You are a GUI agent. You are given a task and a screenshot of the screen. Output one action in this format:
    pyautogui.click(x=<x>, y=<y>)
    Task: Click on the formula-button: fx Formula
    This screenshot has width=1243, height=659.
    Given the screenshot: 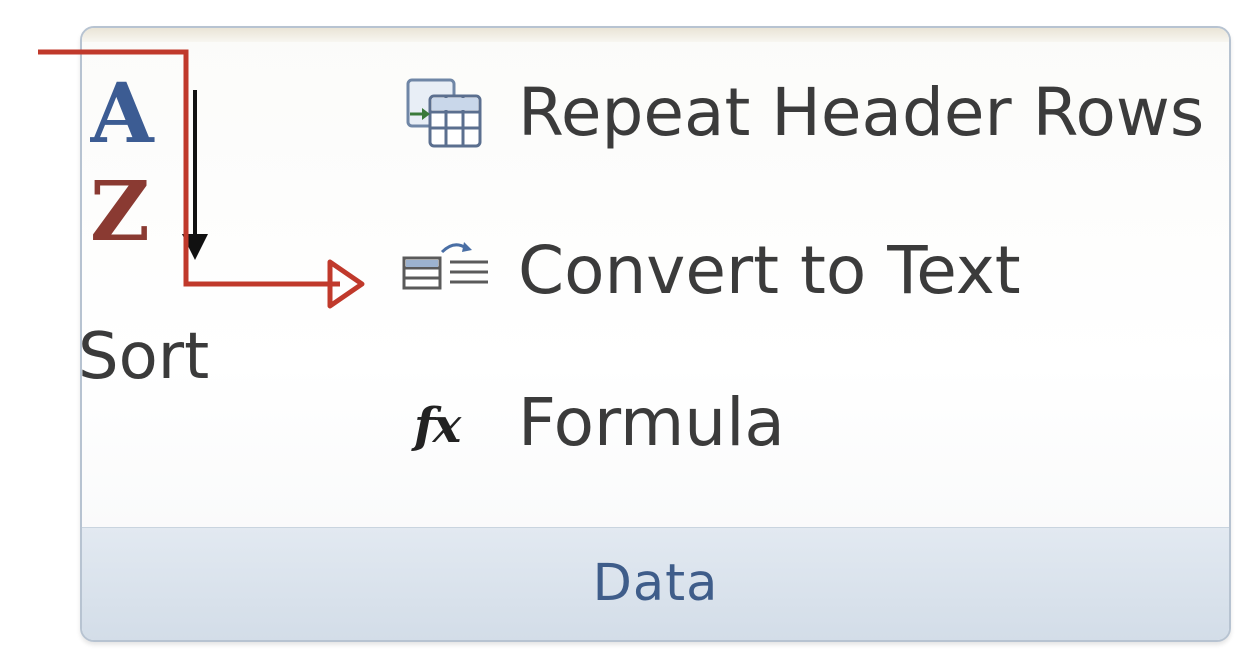 What is the action you would take?
    pyautogui.click(x=596, y=423)
    